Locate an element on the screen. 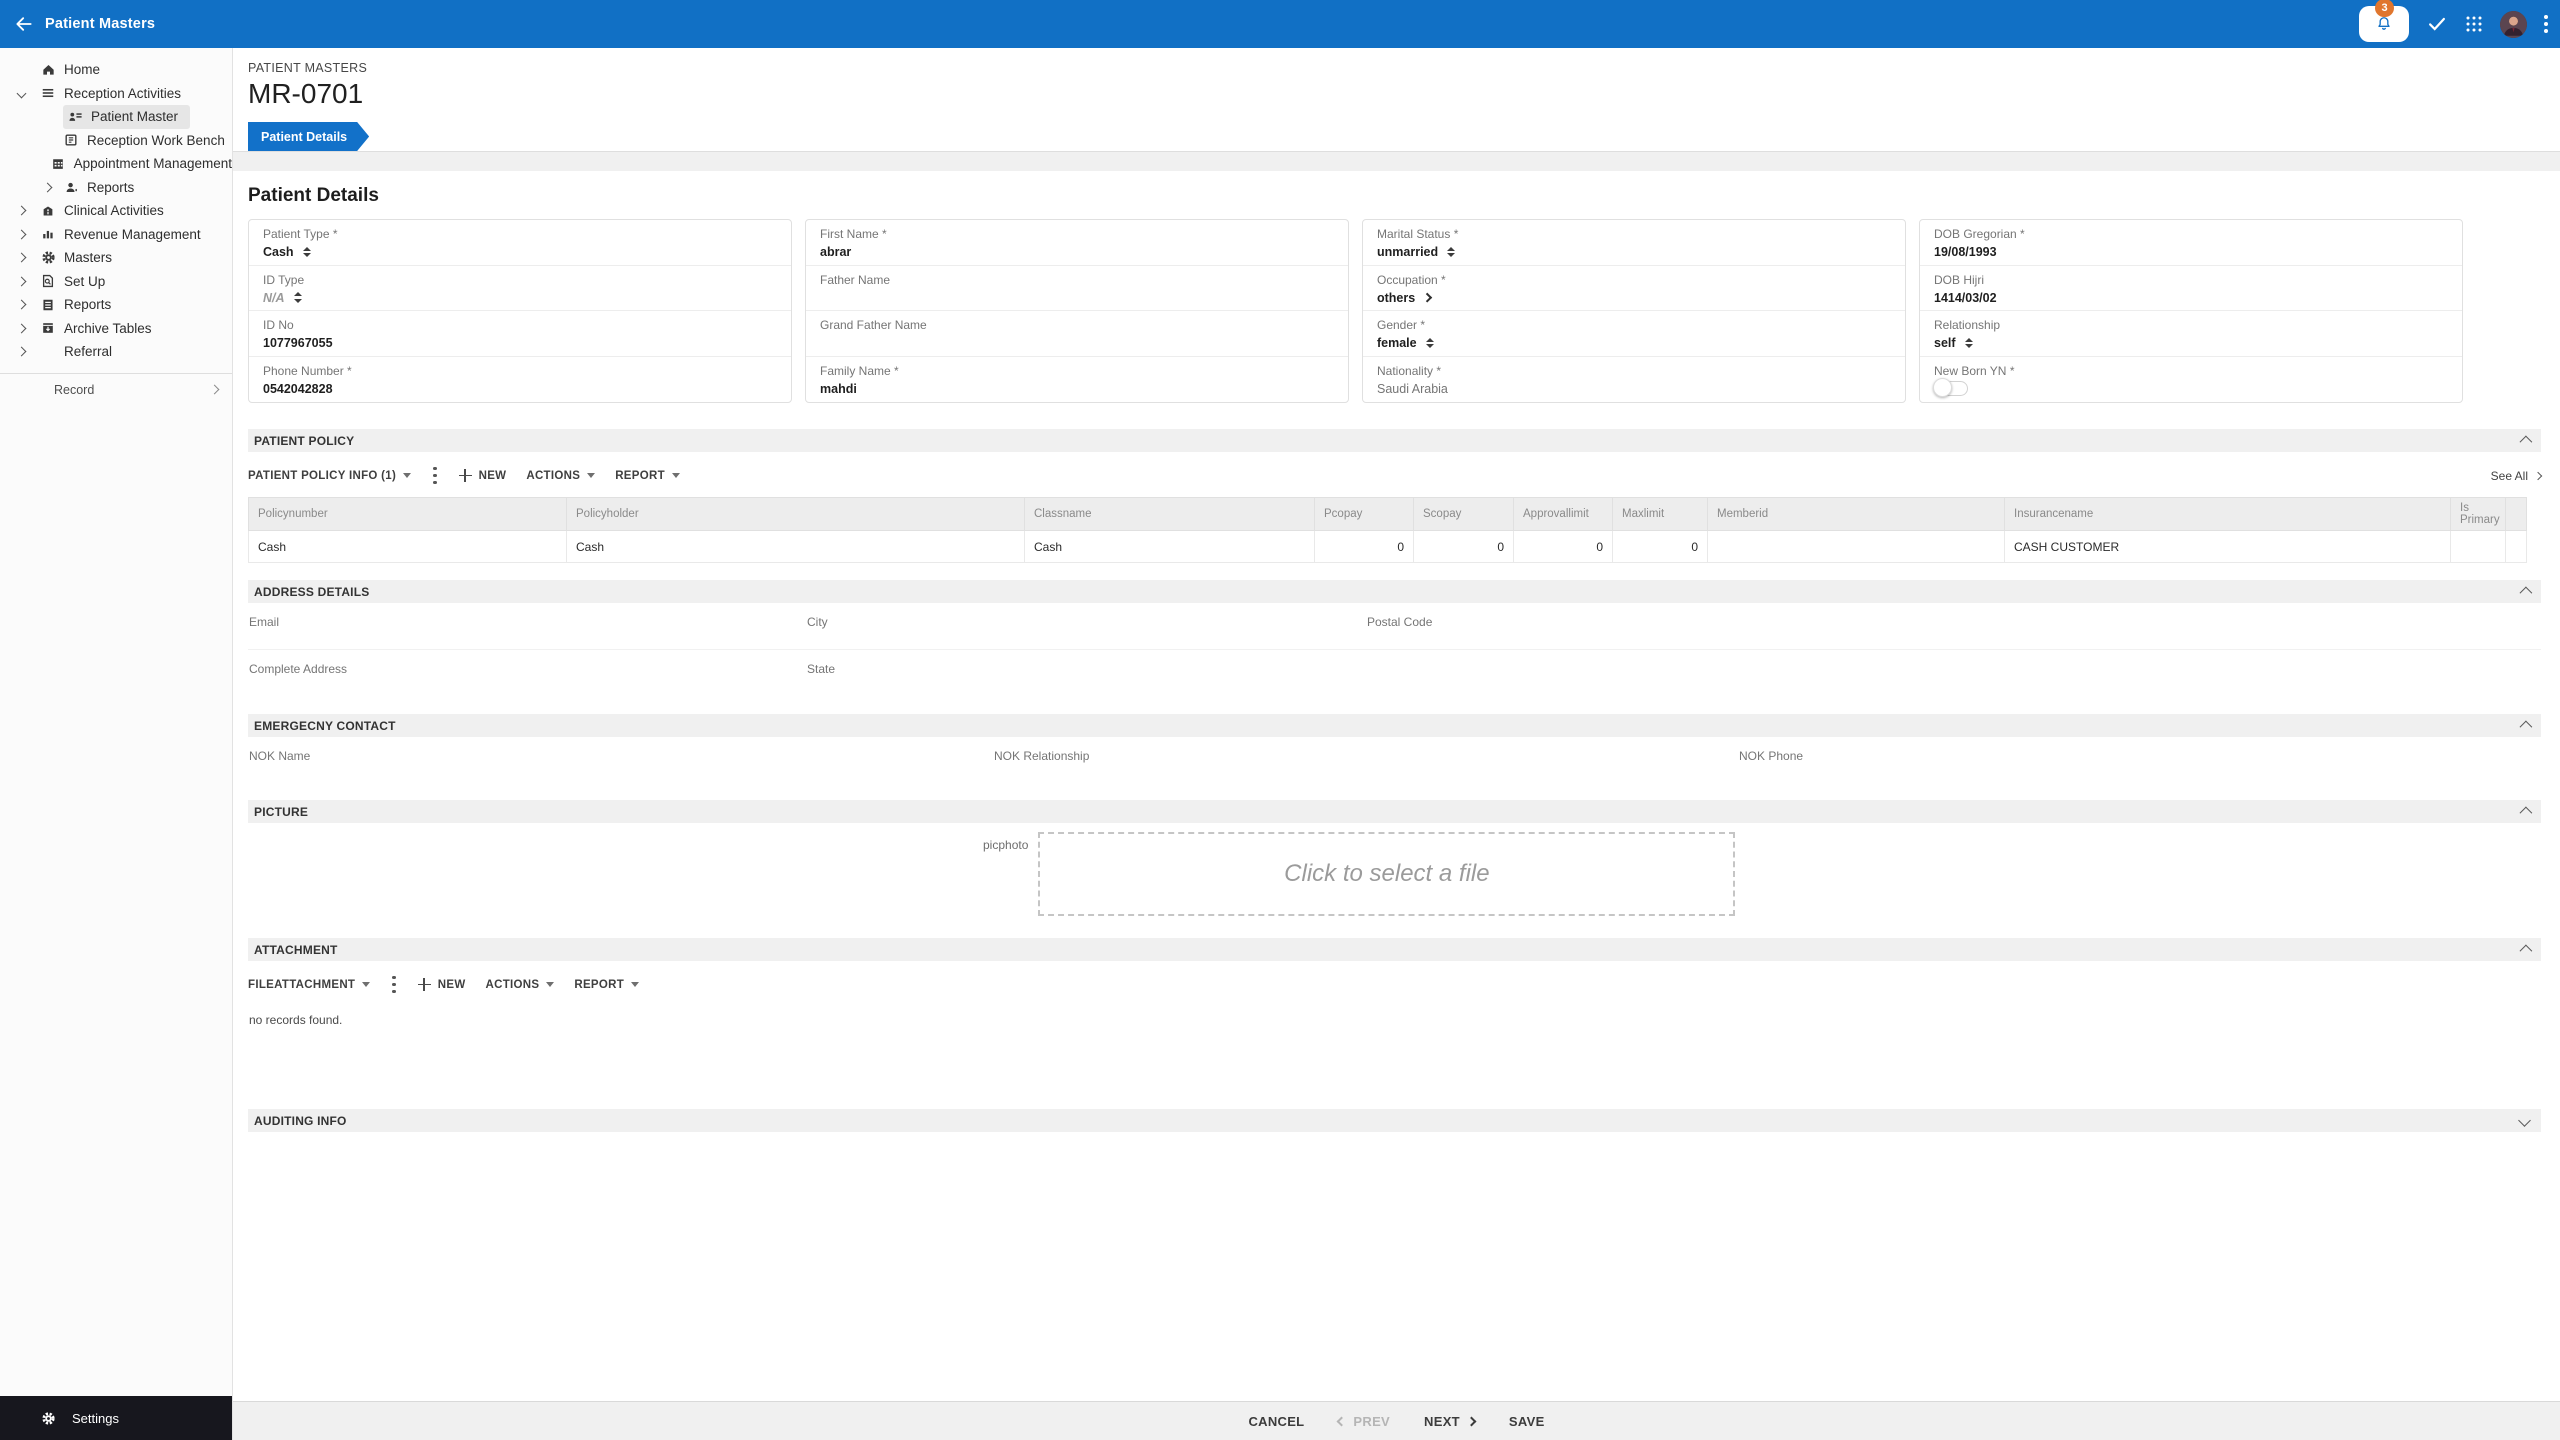 The image size is (2560, 1440). sidebar-item-reports: Reports is located at coordinates (116, 305).